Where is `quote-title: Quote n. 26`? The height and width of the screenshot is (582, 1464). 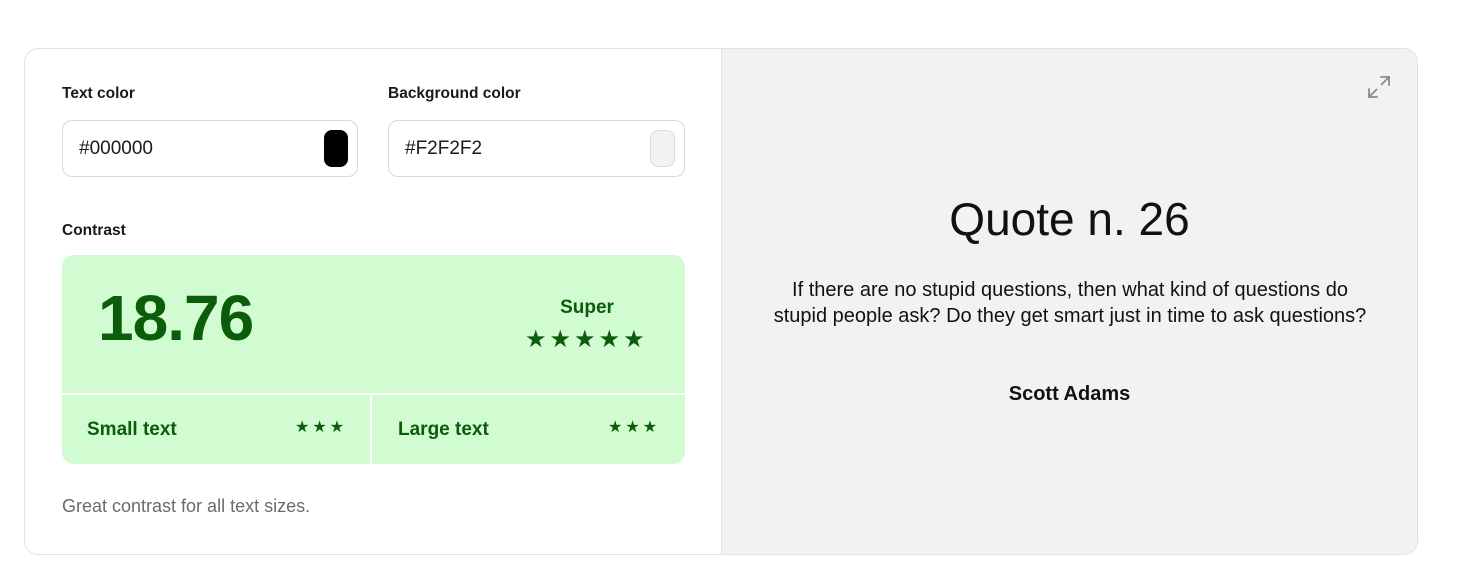
quote-title: Quote n. 26 is located at coordinates (1069, 219).